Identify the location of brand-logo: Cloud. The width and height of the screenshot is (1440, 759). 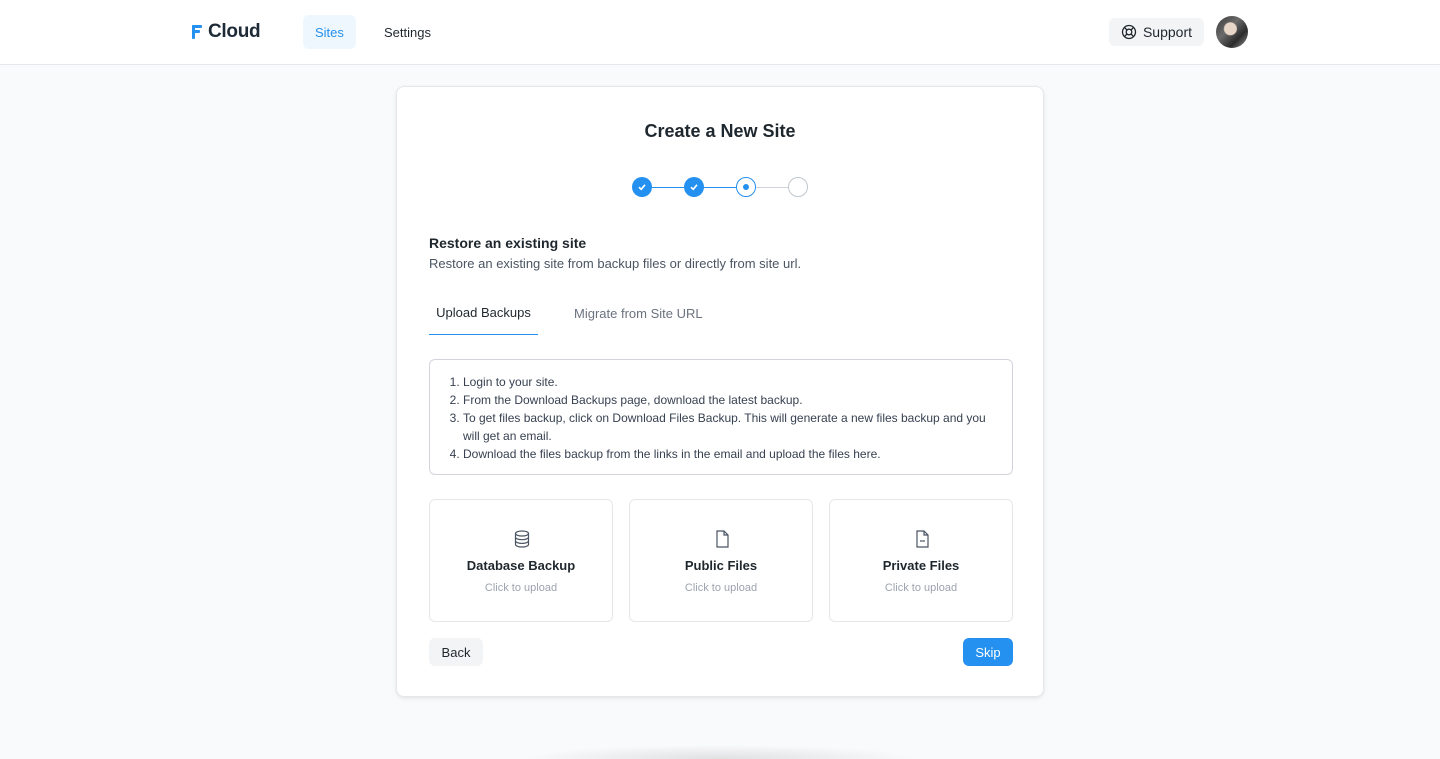
(226, 32).